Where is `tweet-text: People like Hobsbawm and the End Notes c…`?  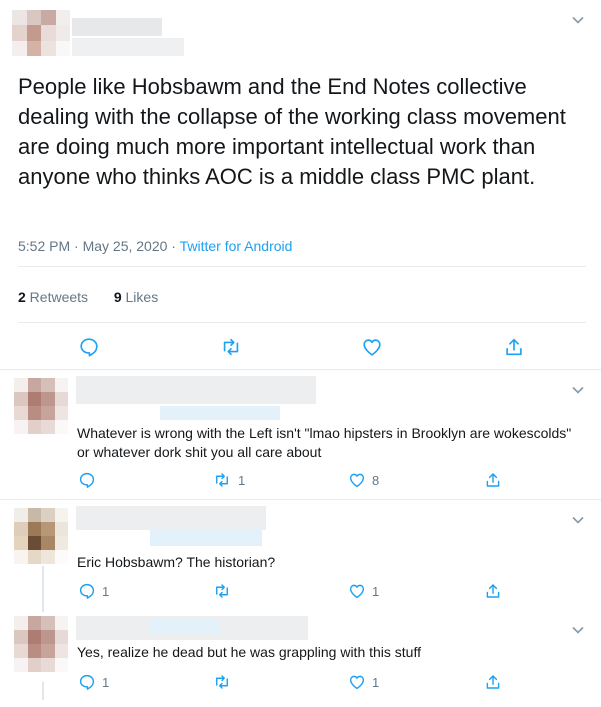 tweet-text: People like Hobsbawm and the End Notes c… is located at coordinates (292, 131).